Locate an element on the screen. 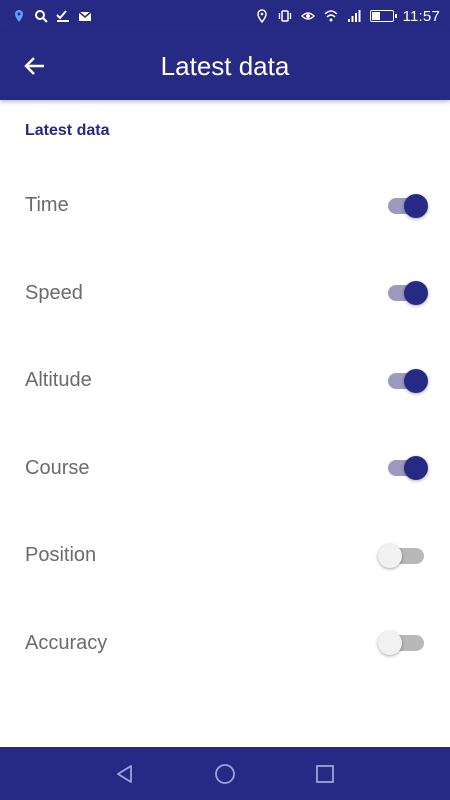  nav-back-button is located at coordinates (125, 774).